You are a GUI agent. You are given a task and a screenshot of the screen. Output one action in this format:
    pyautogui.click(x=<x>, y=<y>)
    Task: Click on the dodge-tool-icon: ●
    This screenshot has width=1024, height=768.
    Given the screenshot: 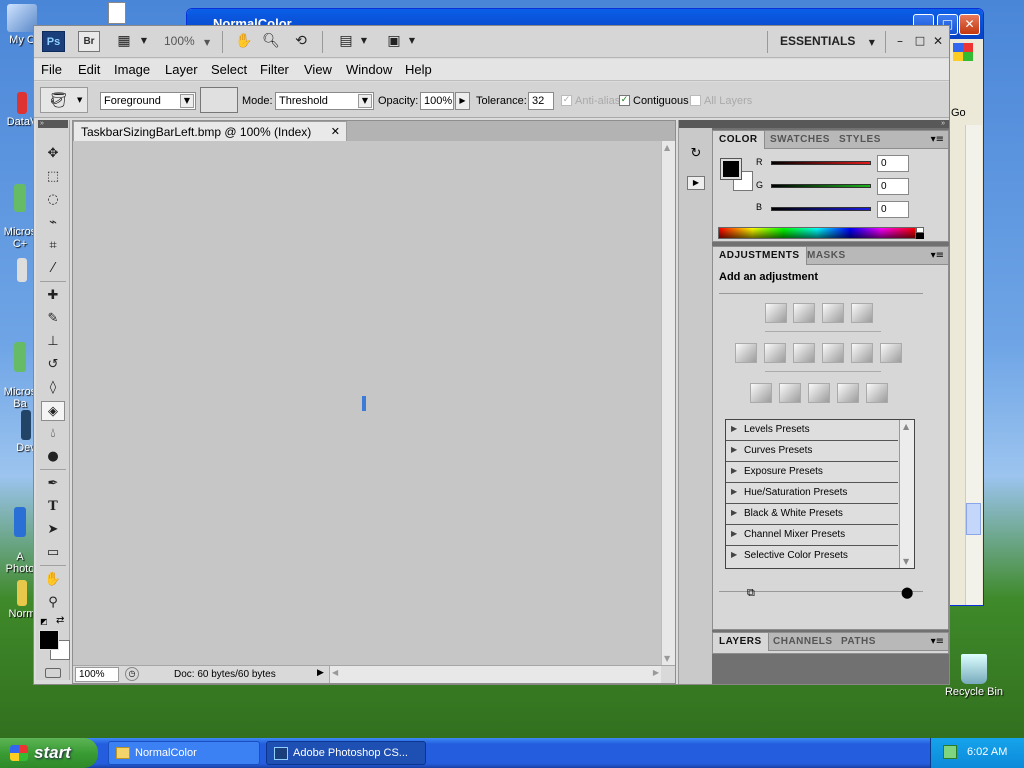 What is the action you would take?
    pyautogui.click(x=53, y=457)
    